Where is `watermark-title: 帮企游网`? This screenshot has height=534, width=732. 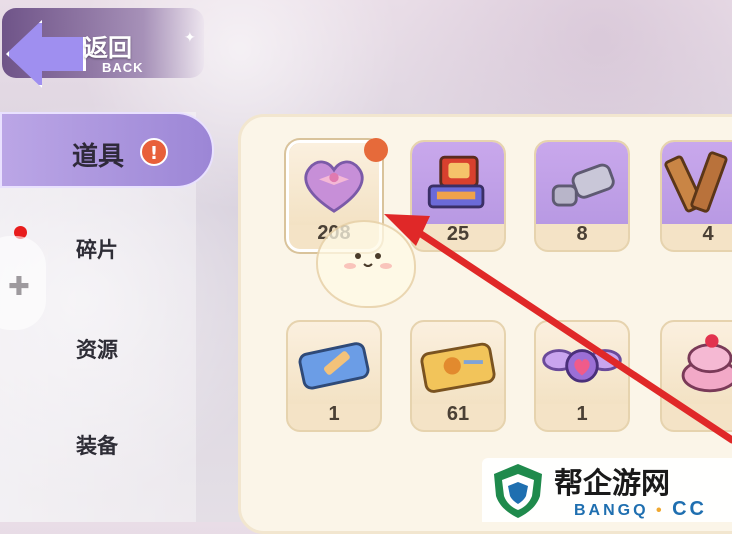 watermark-title: 帮企游网 is located at coordinates (612, 483).